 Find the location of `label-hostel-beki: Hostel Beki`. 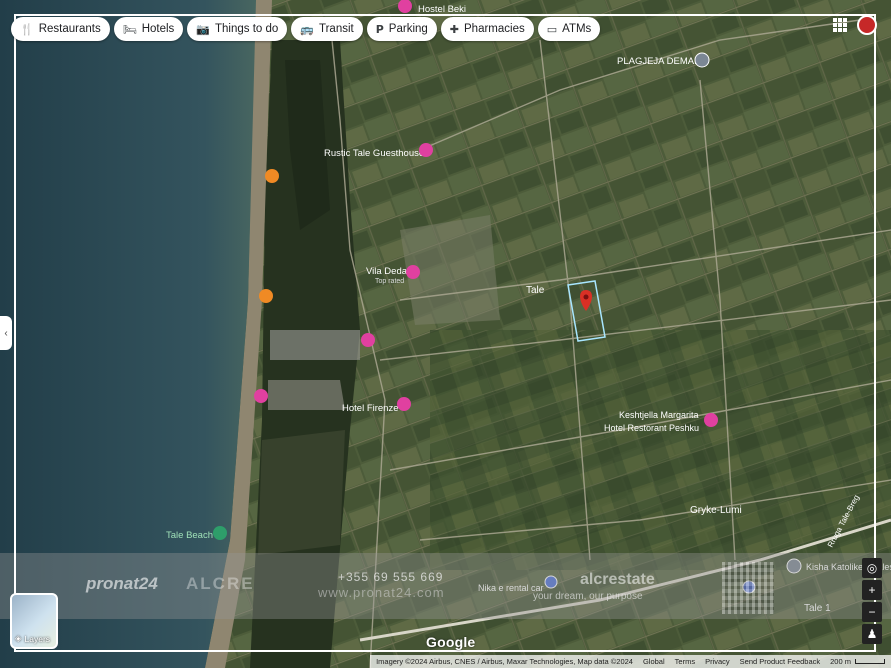

label-hostel-beki: Hostel Beki is located at coordinates (442, 9).